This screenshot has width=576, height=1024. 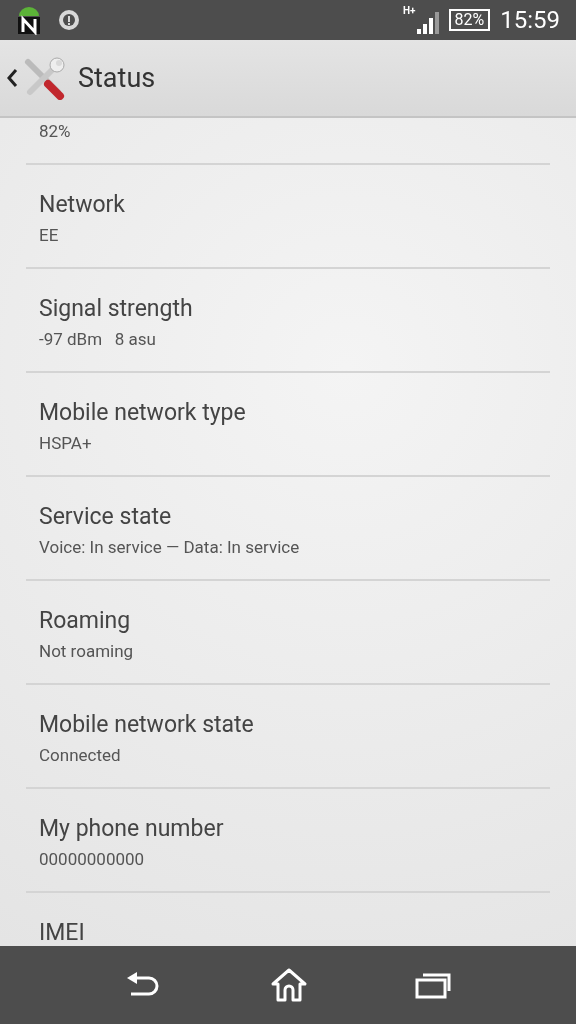 I want to click on battery-indicator: 82%, so click(x=469, y=20).